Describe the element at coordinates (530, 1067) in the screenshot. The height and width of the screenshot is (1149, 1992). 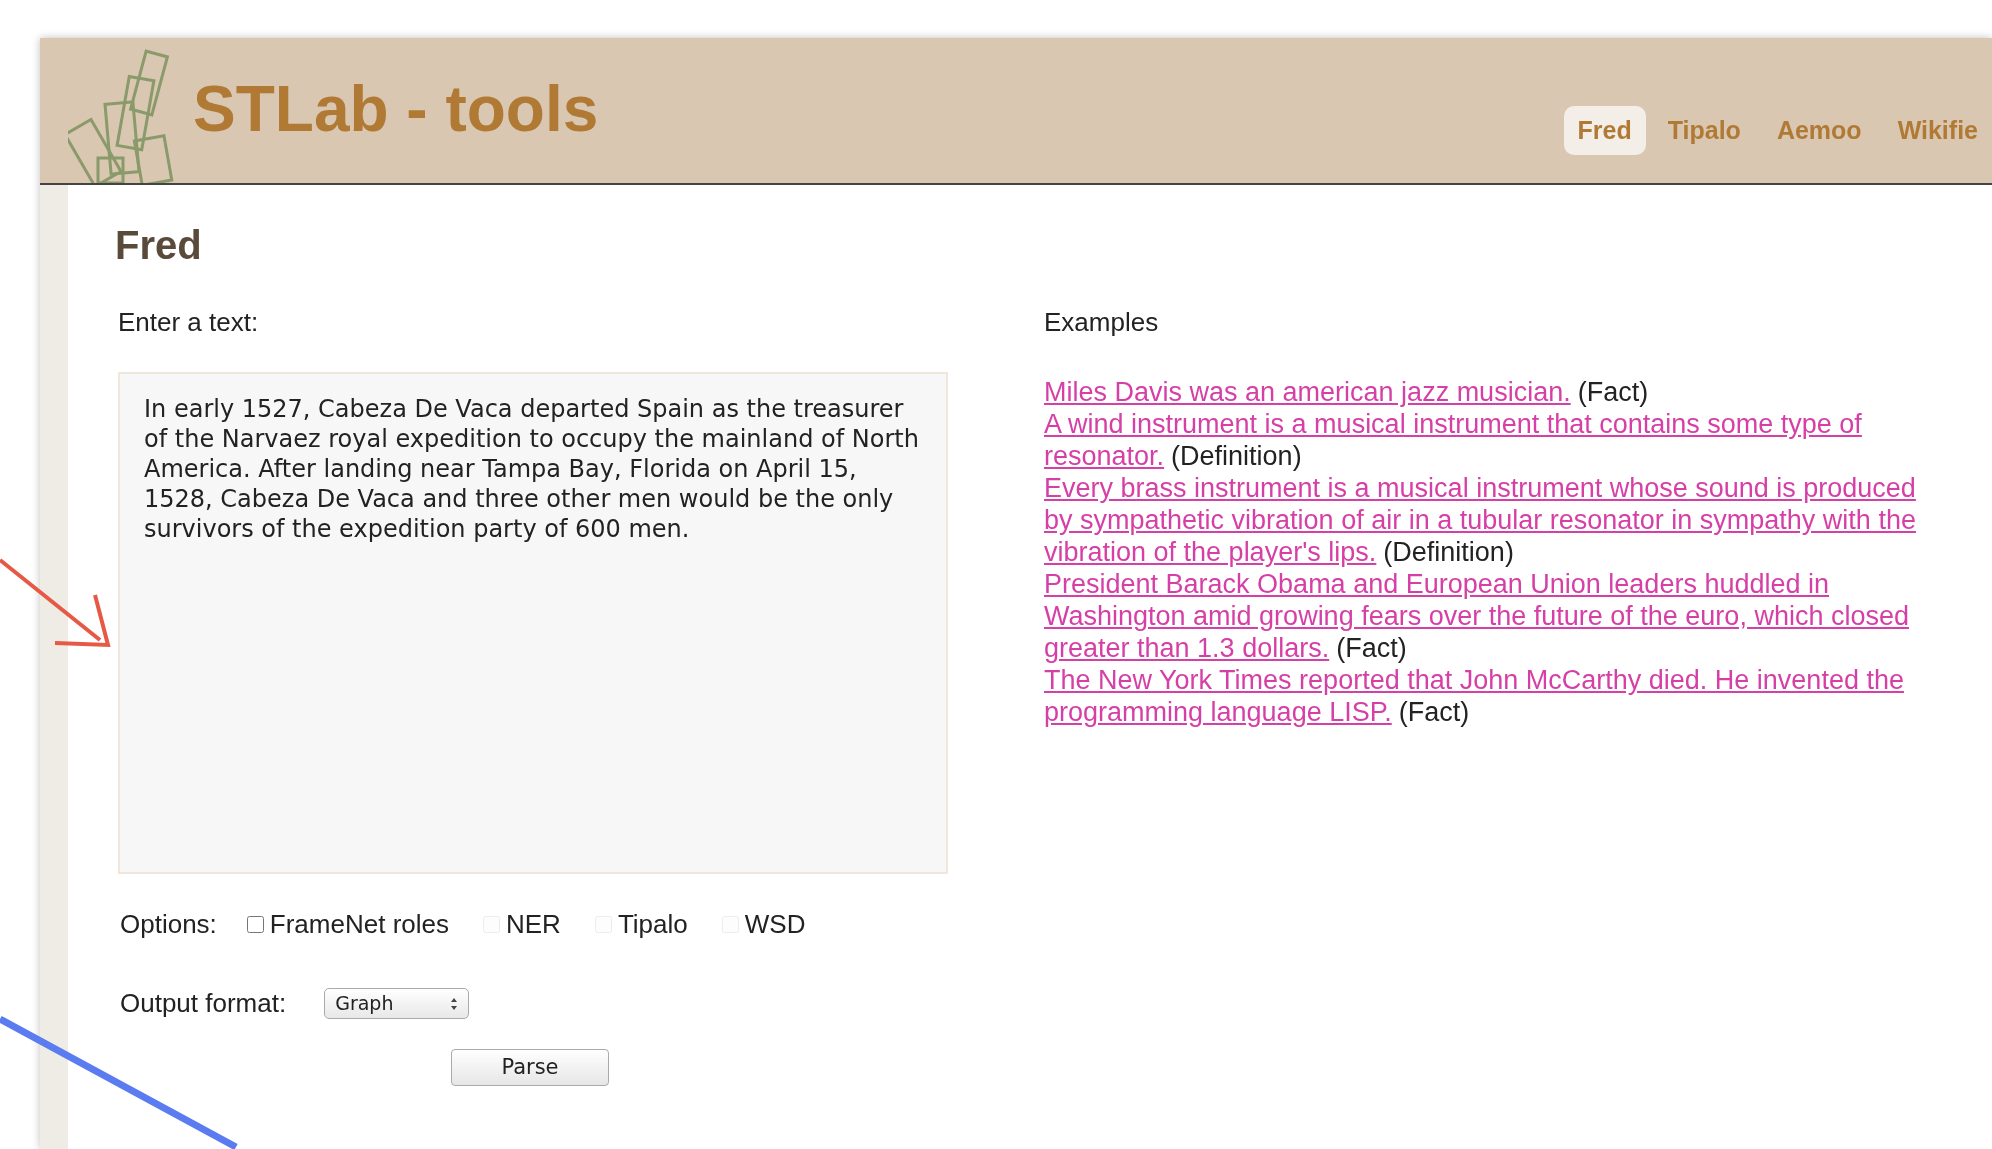
I see `parse-button: Parse` at that location.